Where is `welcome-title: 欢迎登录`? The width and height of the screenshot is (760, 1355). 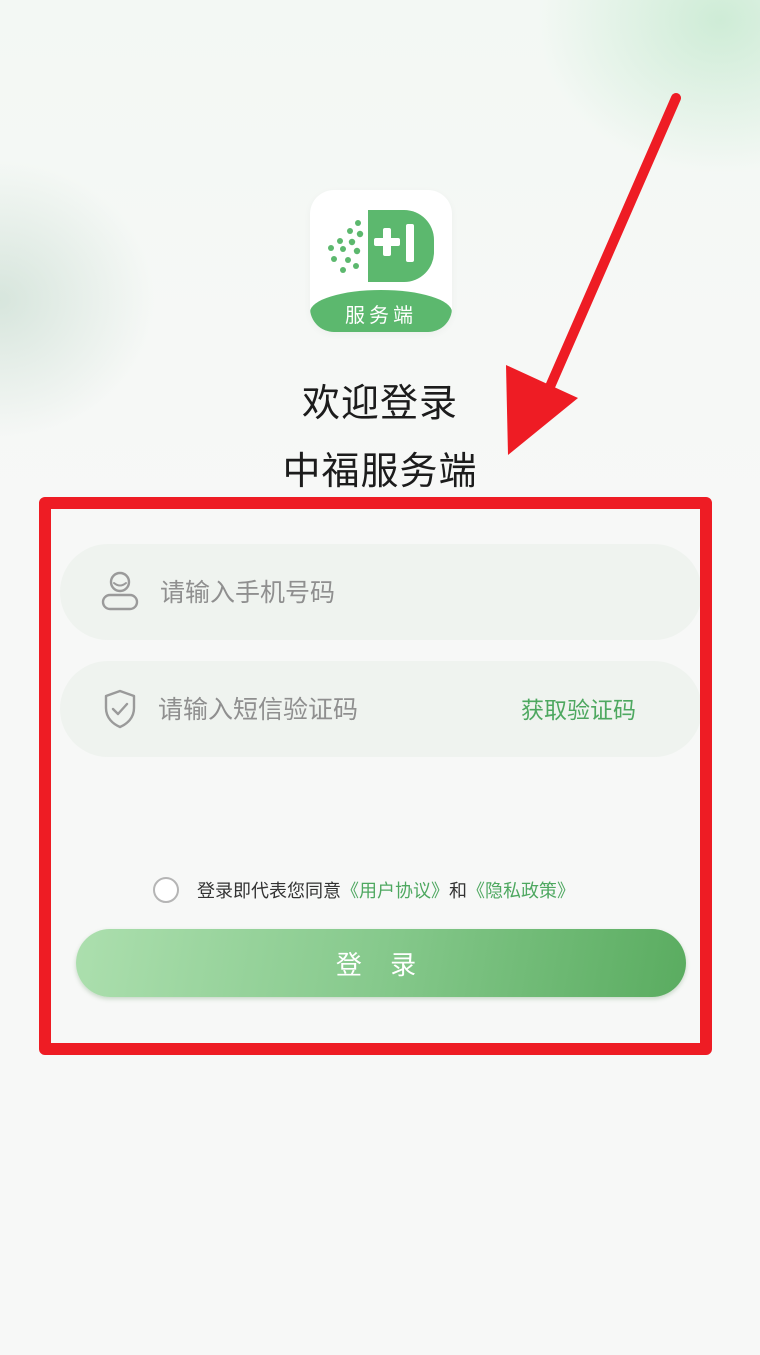
welcome-title: 欢迎登录 is located at coordinates (379, 403).